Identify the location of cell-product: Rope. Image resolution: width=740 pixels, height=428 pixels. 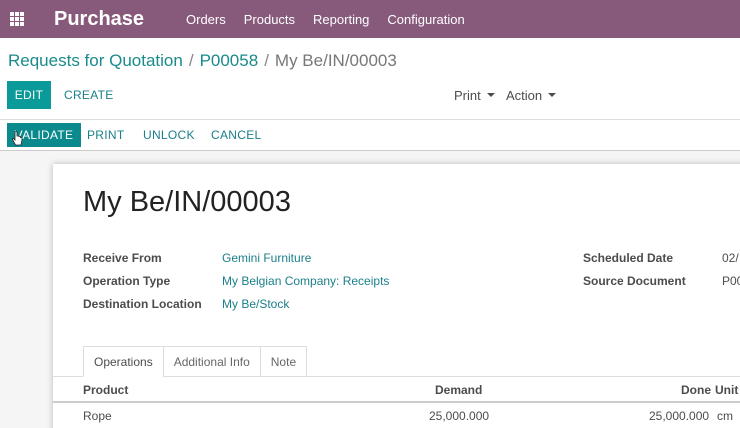
(97, 416).